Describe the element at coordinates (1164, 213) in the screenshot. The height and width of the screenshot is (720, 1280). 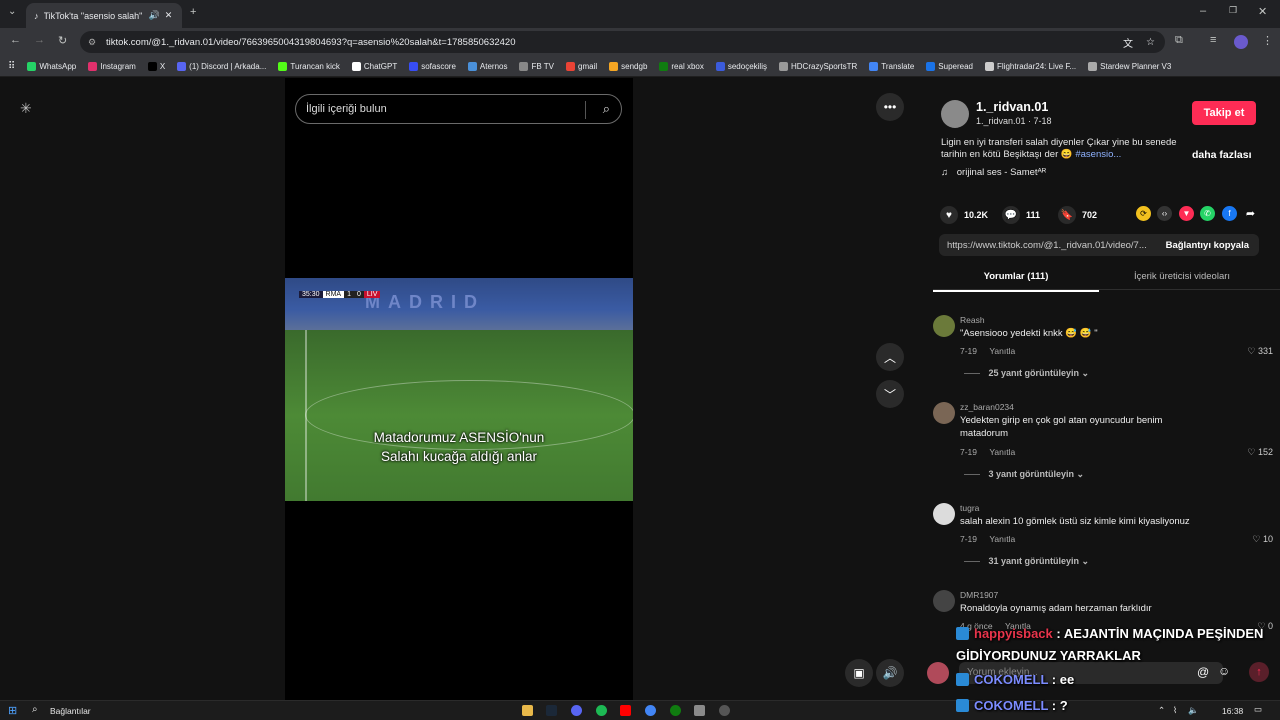
I see `embed-icon: ‹›` at that location.